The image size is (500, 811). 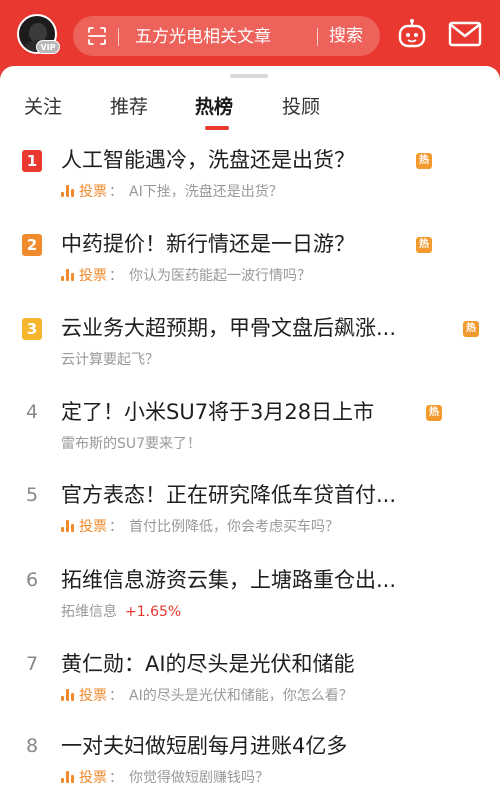 I want to click on item-subtitle: 云计算要起飞？, so click(x=110, y=360).